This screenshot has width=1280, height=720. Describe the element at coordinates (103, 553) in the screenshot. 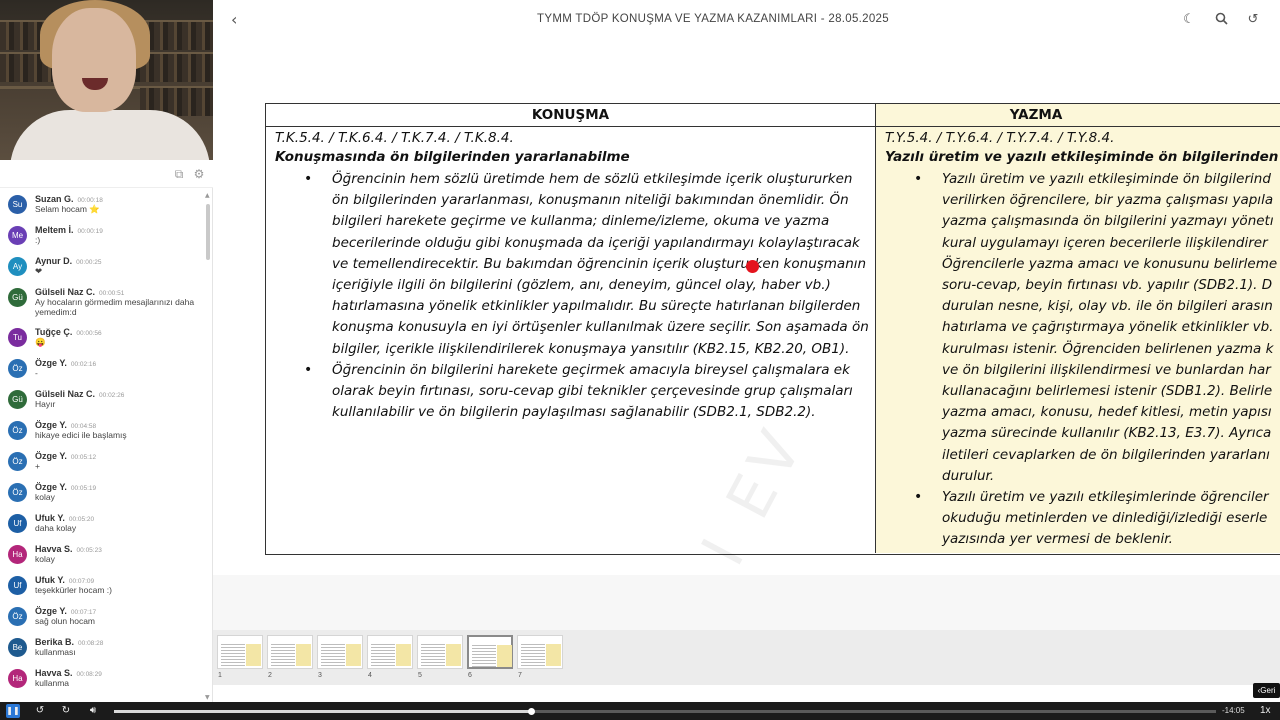

I see `chat-message: Ha Havva S. 00:05:23 kolay` at that location.